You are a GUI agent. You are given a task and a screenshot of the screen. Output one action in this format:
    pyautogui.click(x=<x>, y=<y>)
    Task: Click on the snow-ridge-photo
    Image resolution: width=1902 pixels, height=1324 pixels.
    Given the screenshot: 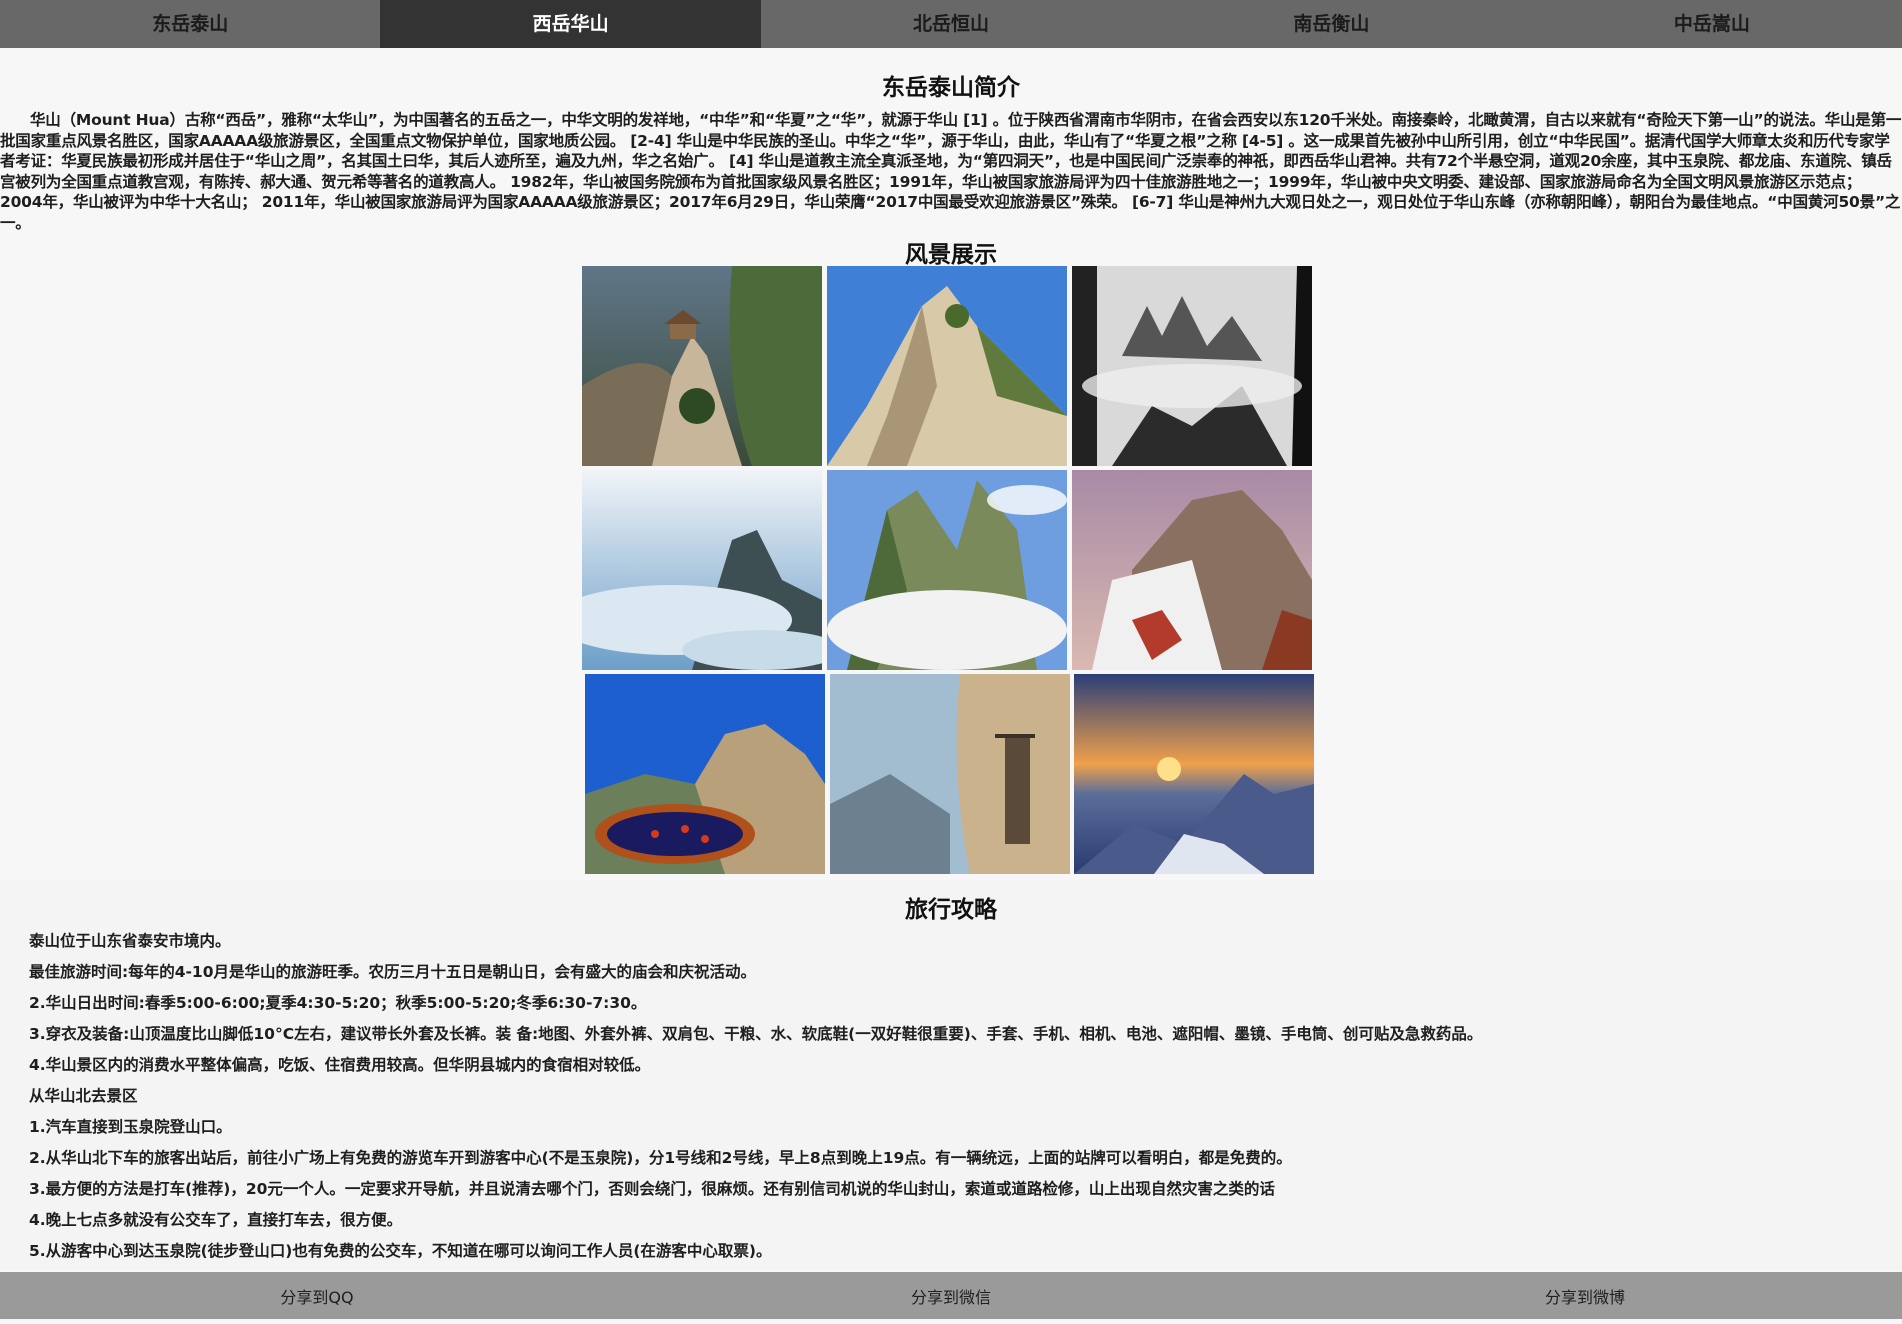 What is the action you would take?
    pyautogui.click(x=1192, y=570)
    